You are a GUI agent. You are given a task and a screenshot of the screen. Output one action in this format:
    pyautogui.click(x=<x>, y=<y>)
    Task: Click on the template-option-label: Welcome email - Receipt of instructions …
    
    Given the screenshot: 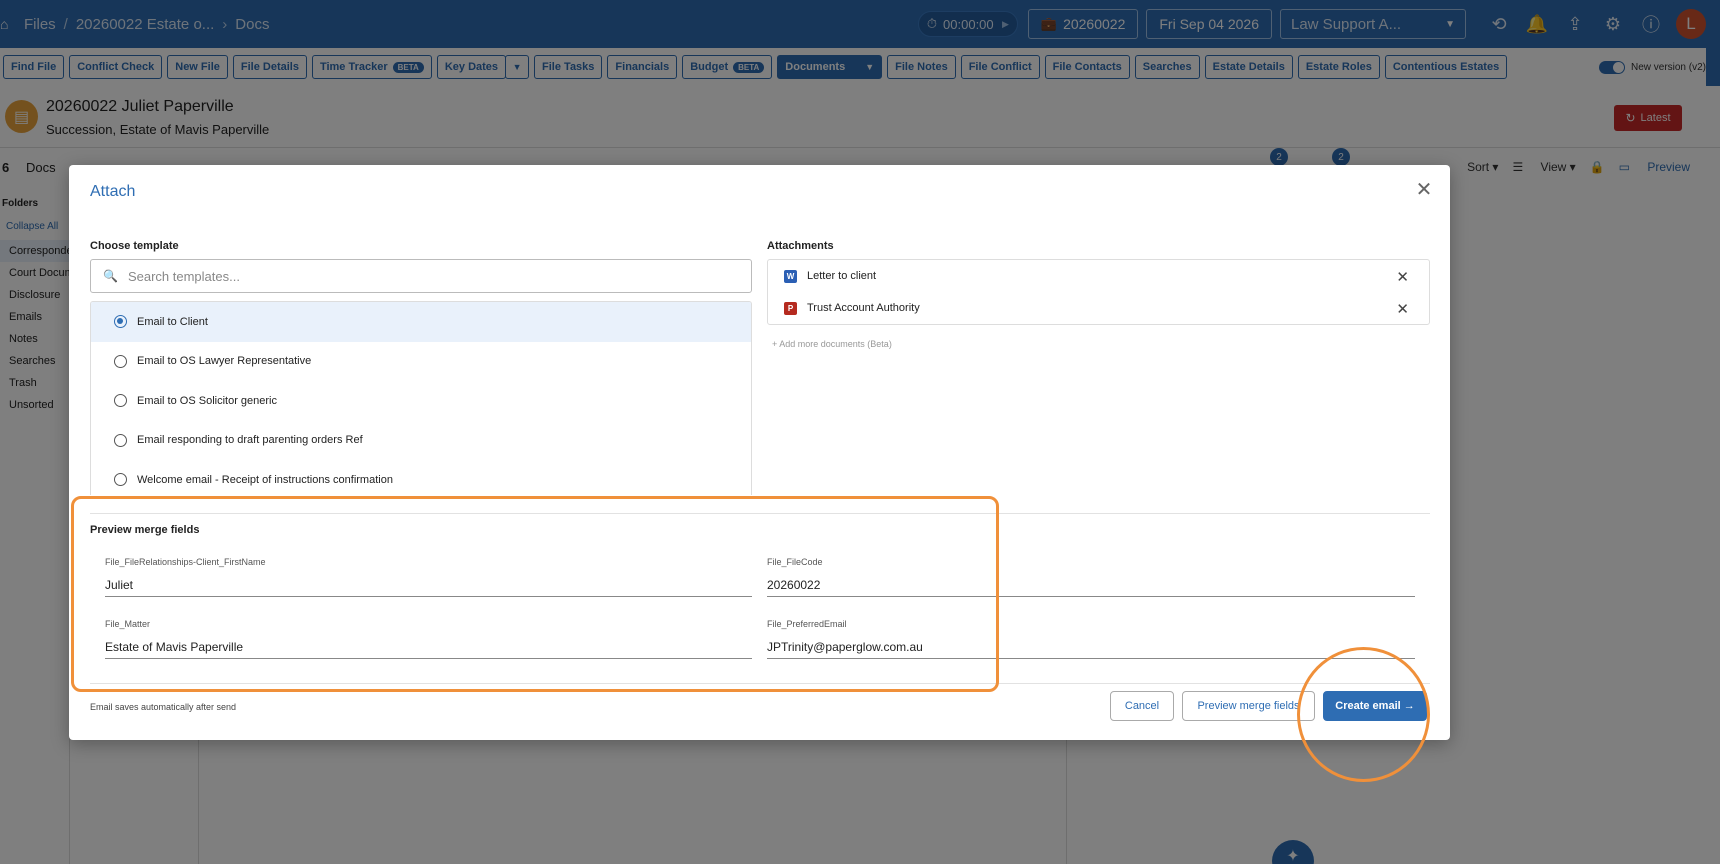 What is the action you would take?
    pyautogui.click(x=265, y=479)
    